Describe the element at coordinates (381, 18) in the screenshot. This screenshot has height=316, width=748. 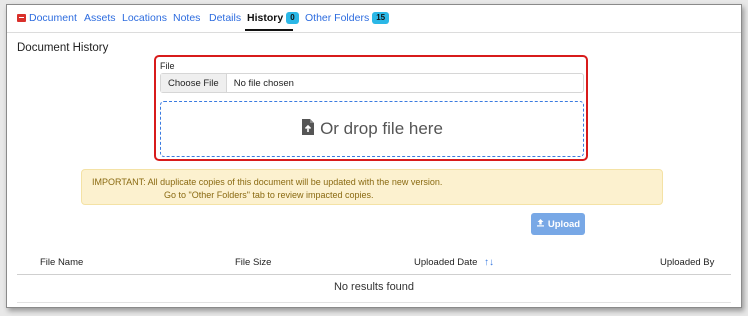
I see `other-folders-count-badge: 15` at that location.